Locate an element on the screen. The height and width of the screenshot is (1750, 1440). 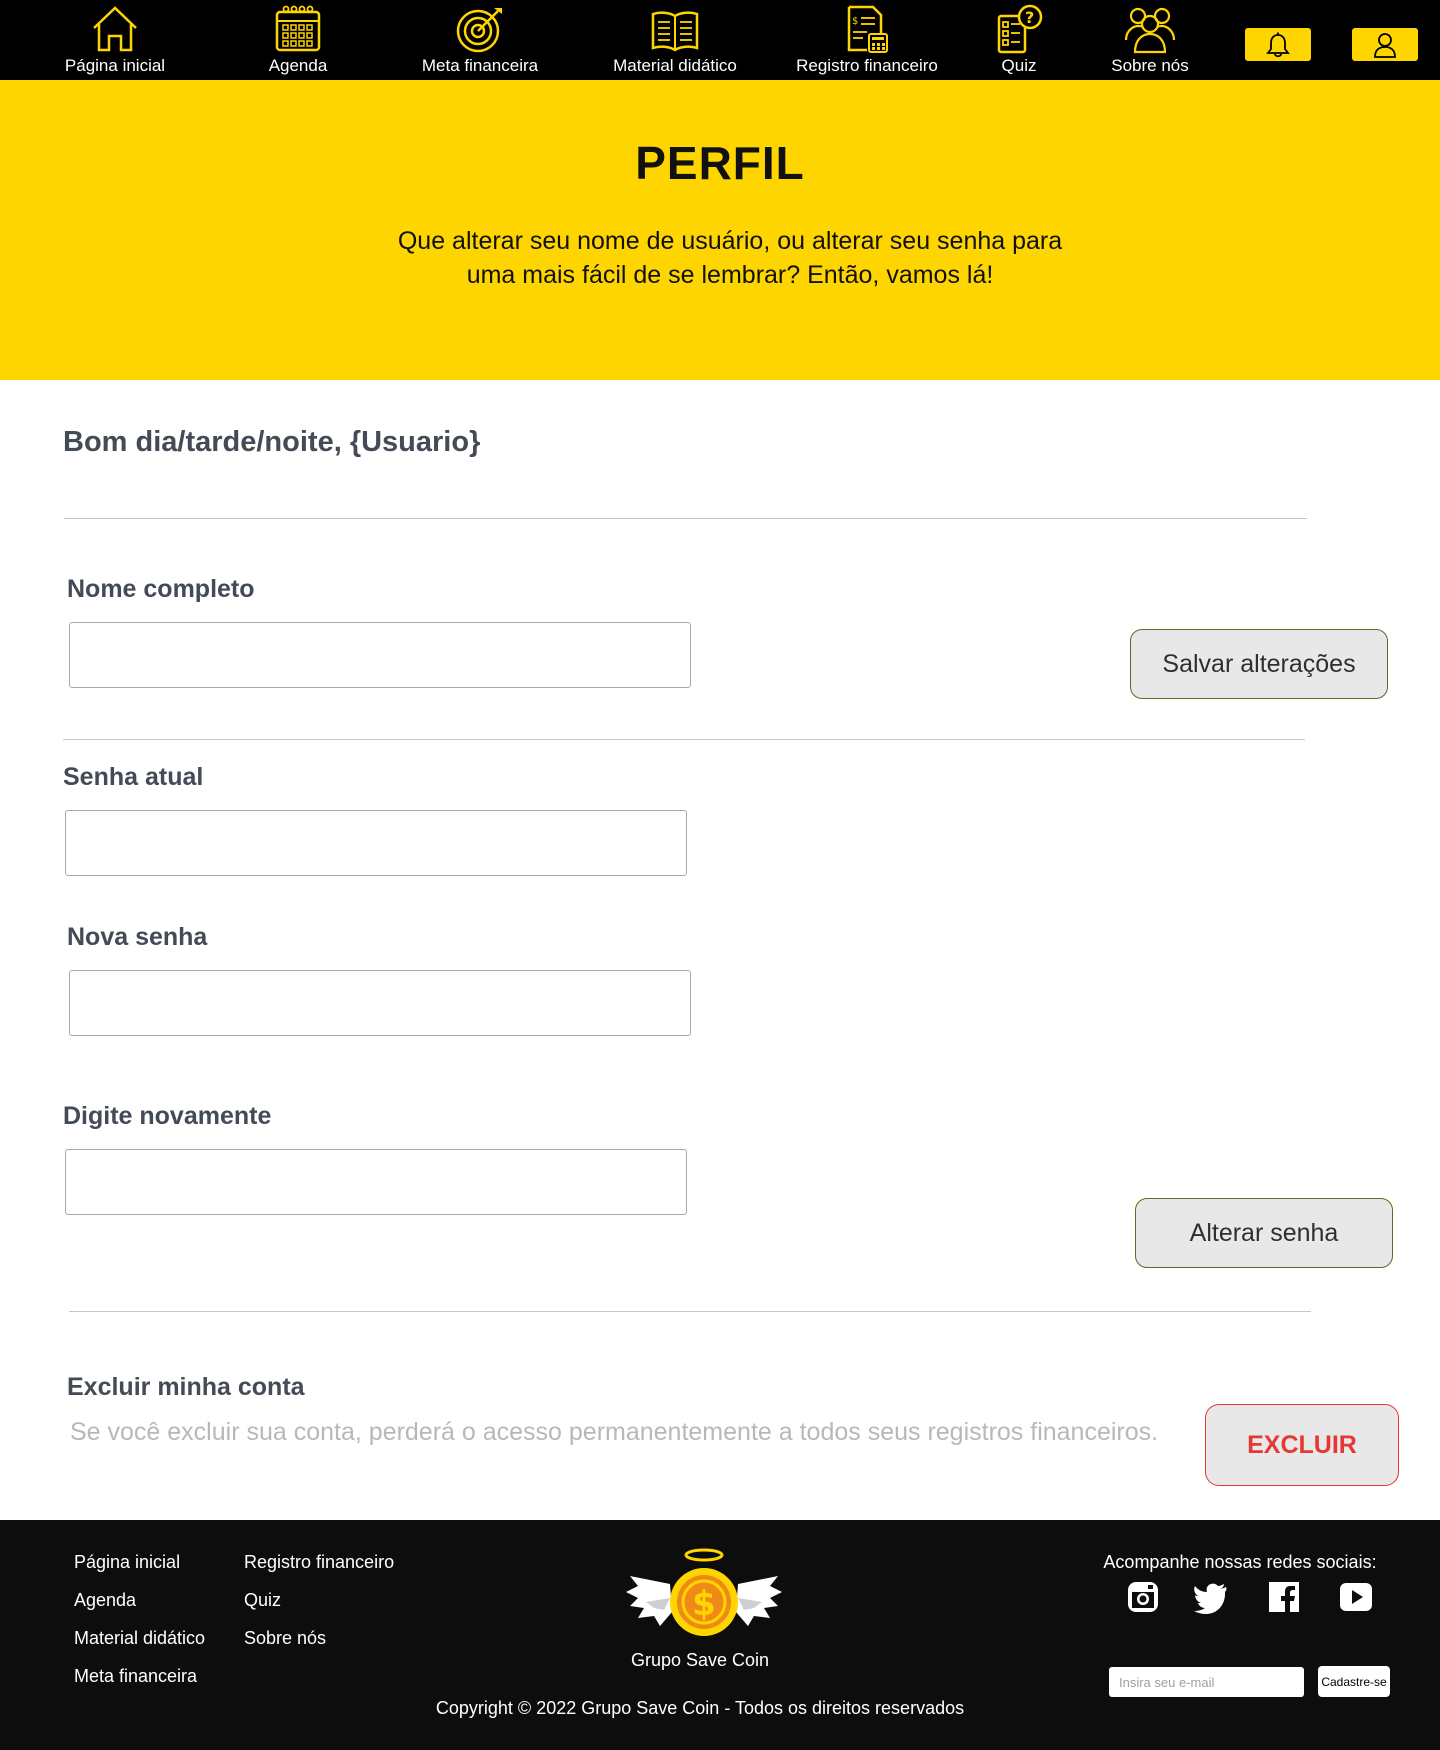
footer-link-about: Sobre nós is located at coordinates (285, 1638).